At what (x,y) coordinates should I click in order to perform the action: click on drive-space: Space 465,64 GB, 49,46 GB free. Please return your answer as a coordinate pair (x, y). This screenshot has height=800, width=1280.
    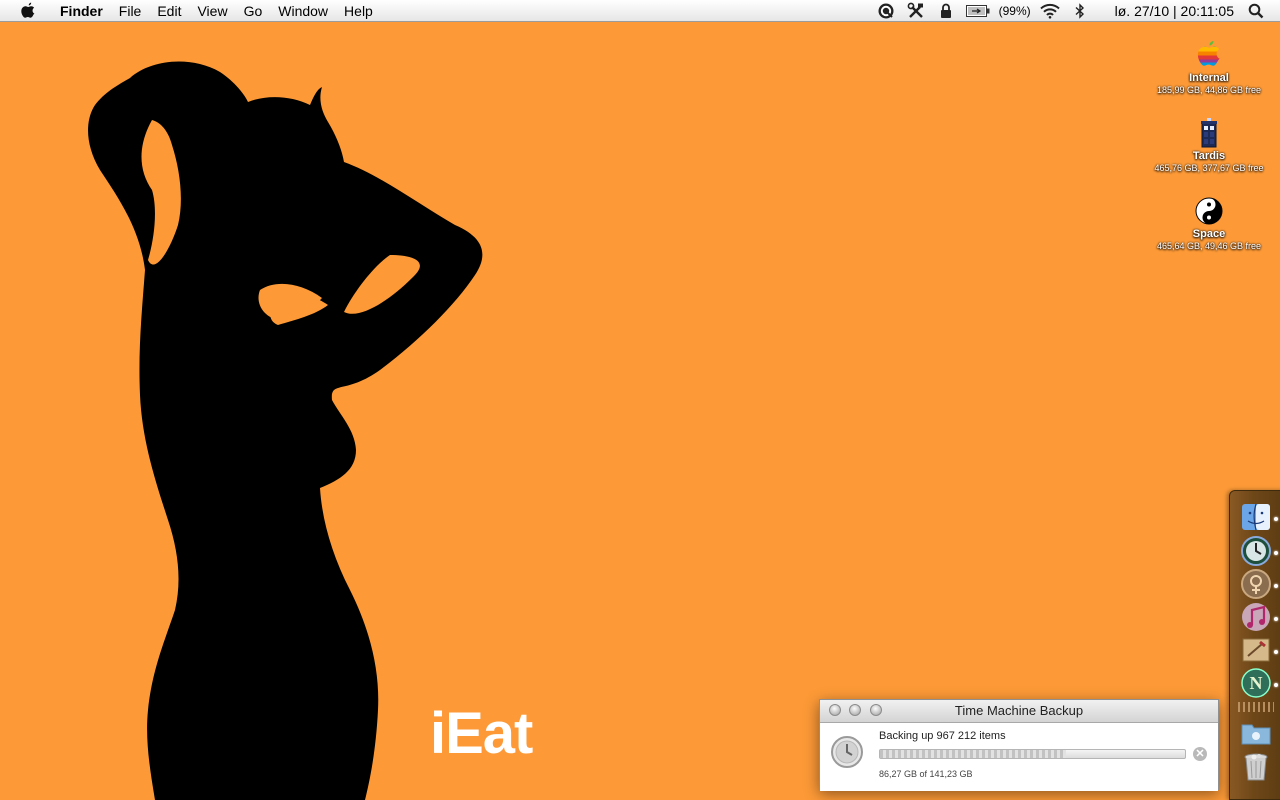
    Looking at the image, I should click on (1209, 223).